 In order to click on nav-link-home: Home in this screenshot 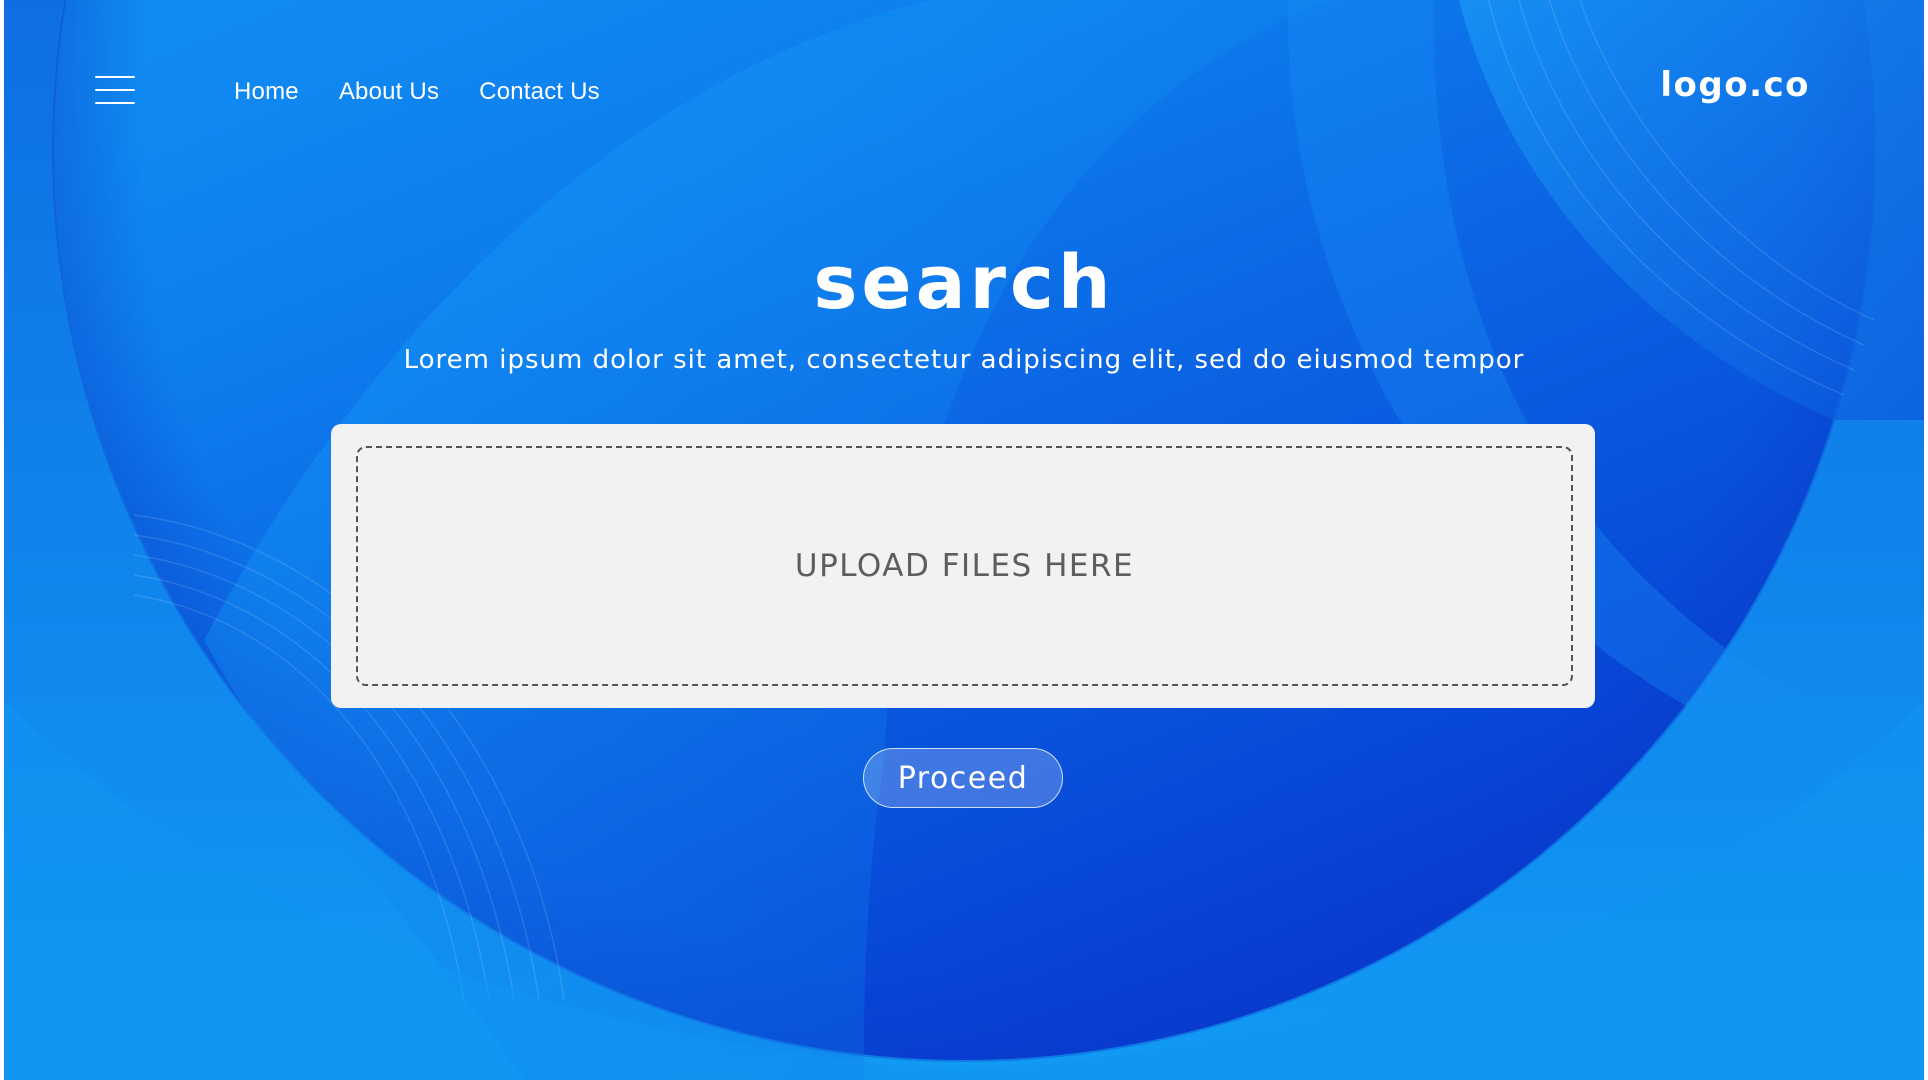, I will do `click(266, 92)`.